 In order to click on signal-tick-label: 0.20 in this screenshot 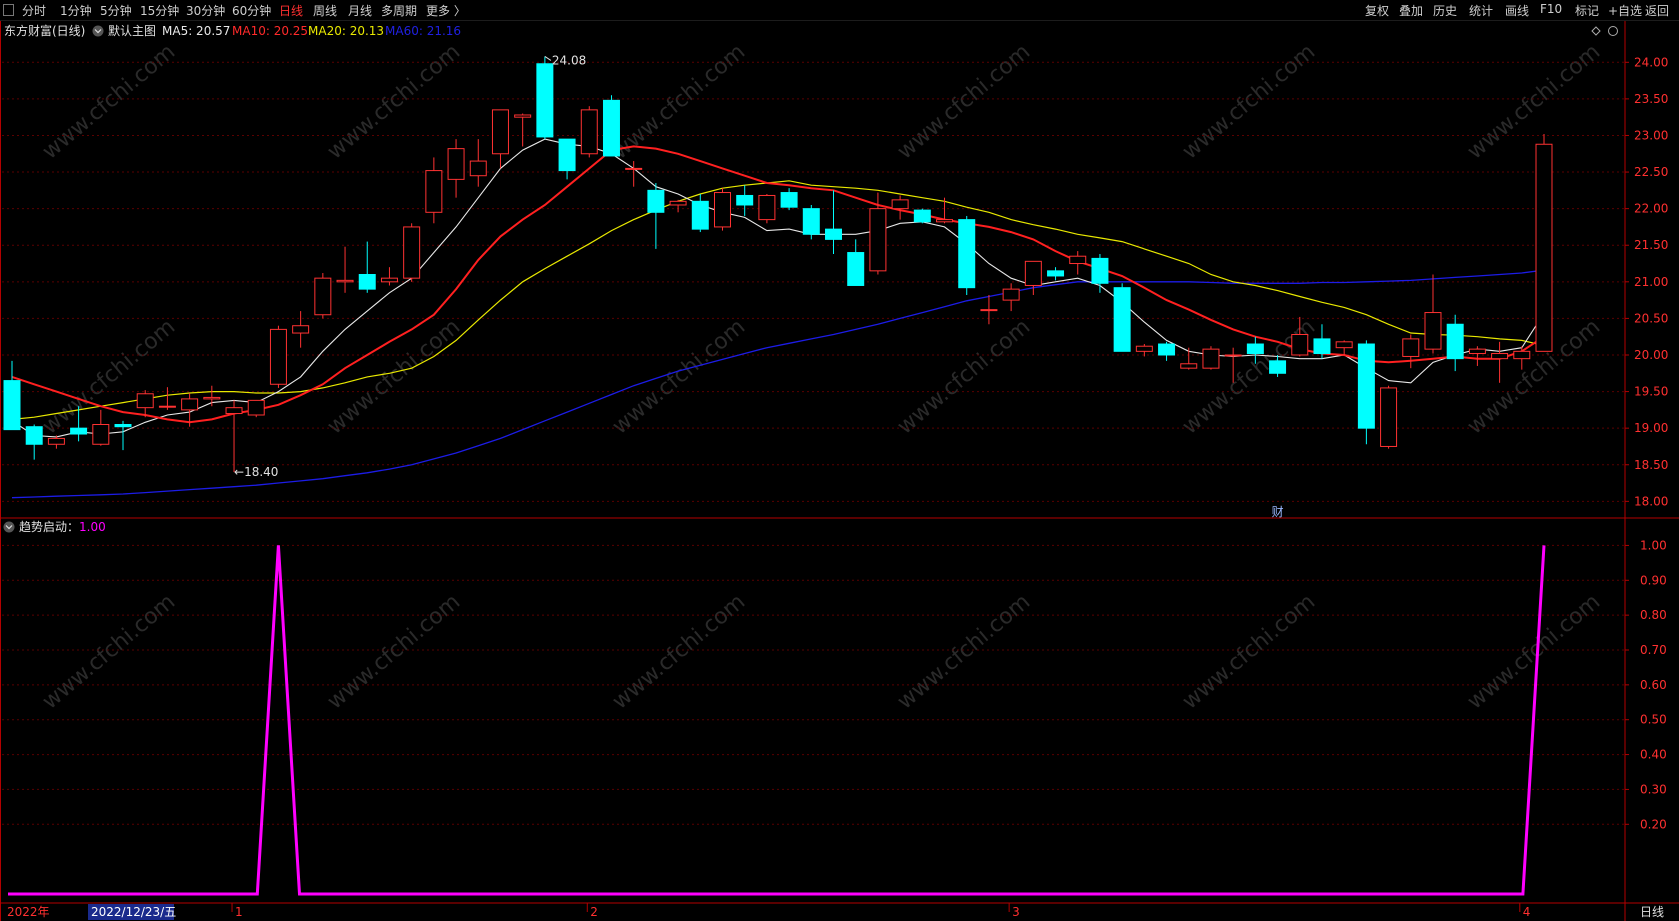, I will do `click(1653, 824)`.